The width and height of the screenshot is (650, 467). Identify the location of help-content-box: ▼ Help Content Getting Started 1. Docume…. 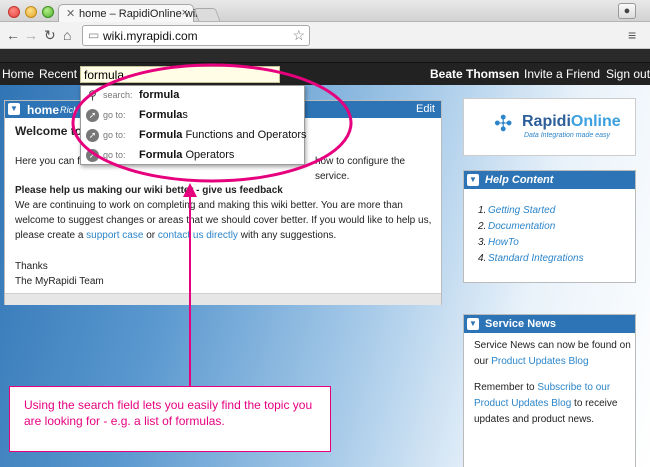
(549, 226).